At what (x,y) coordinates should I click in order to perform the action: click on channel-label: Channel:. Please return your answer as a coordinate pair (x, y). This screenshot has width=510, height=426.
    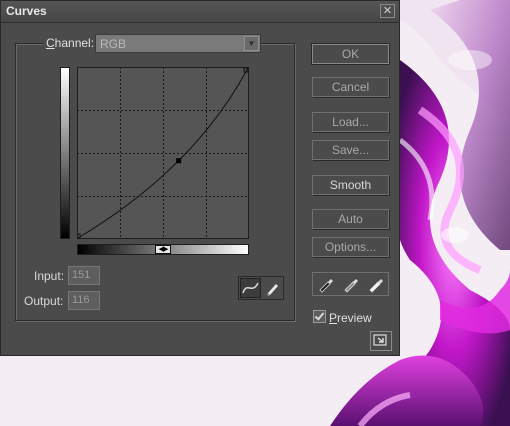
    Looking at the image, I should click on (70, 43).